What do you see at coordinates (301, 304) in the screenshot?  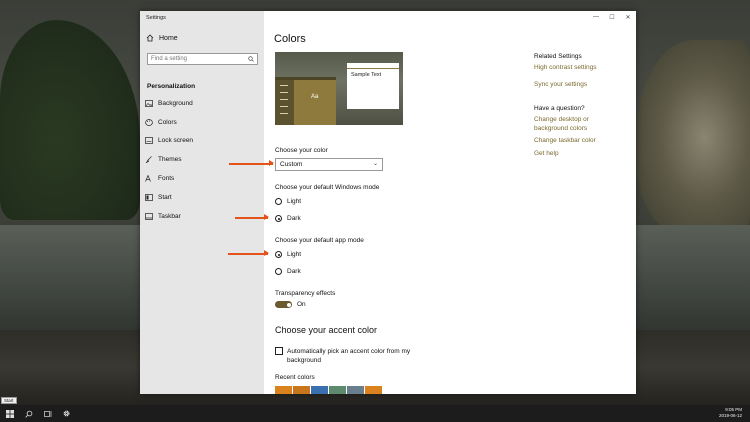 I see `toggle-state: On` at bounding box center [301, 304].